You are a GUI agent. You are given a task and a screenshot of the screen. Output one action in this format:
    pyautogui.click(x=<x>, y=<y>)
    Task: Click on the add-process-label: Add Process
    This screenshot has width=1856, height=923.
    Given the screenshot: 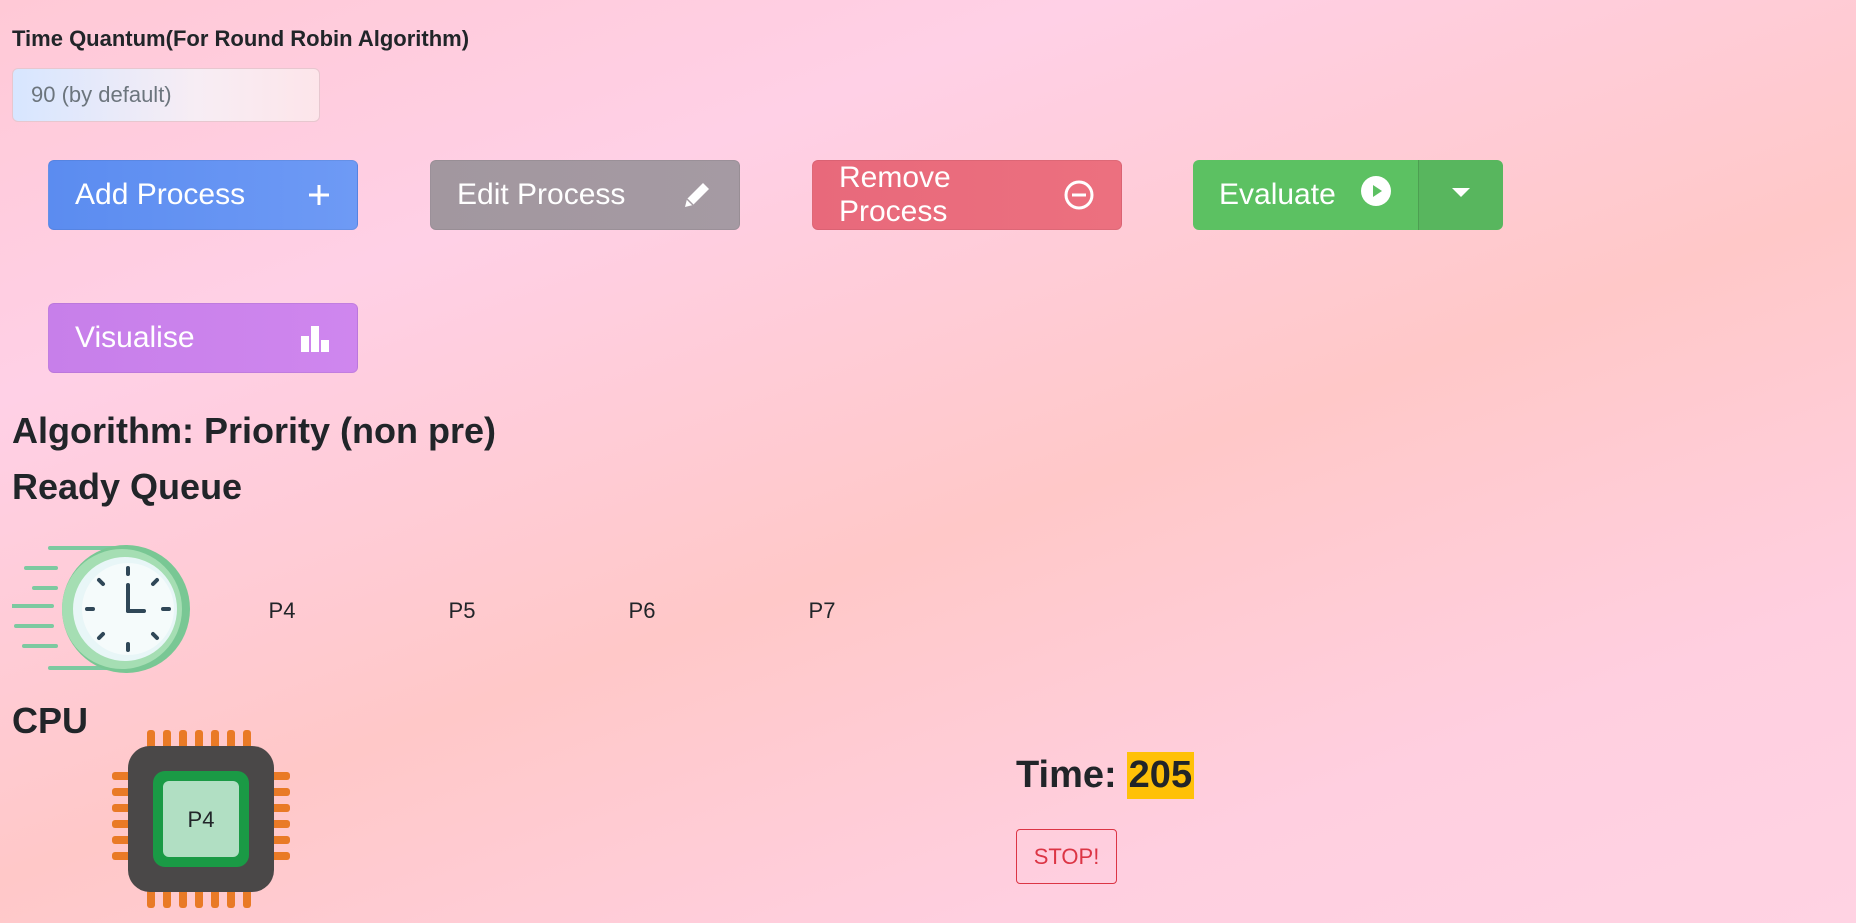 What is the action you would take?
    pyautogui.click(x=160, y=194)
    